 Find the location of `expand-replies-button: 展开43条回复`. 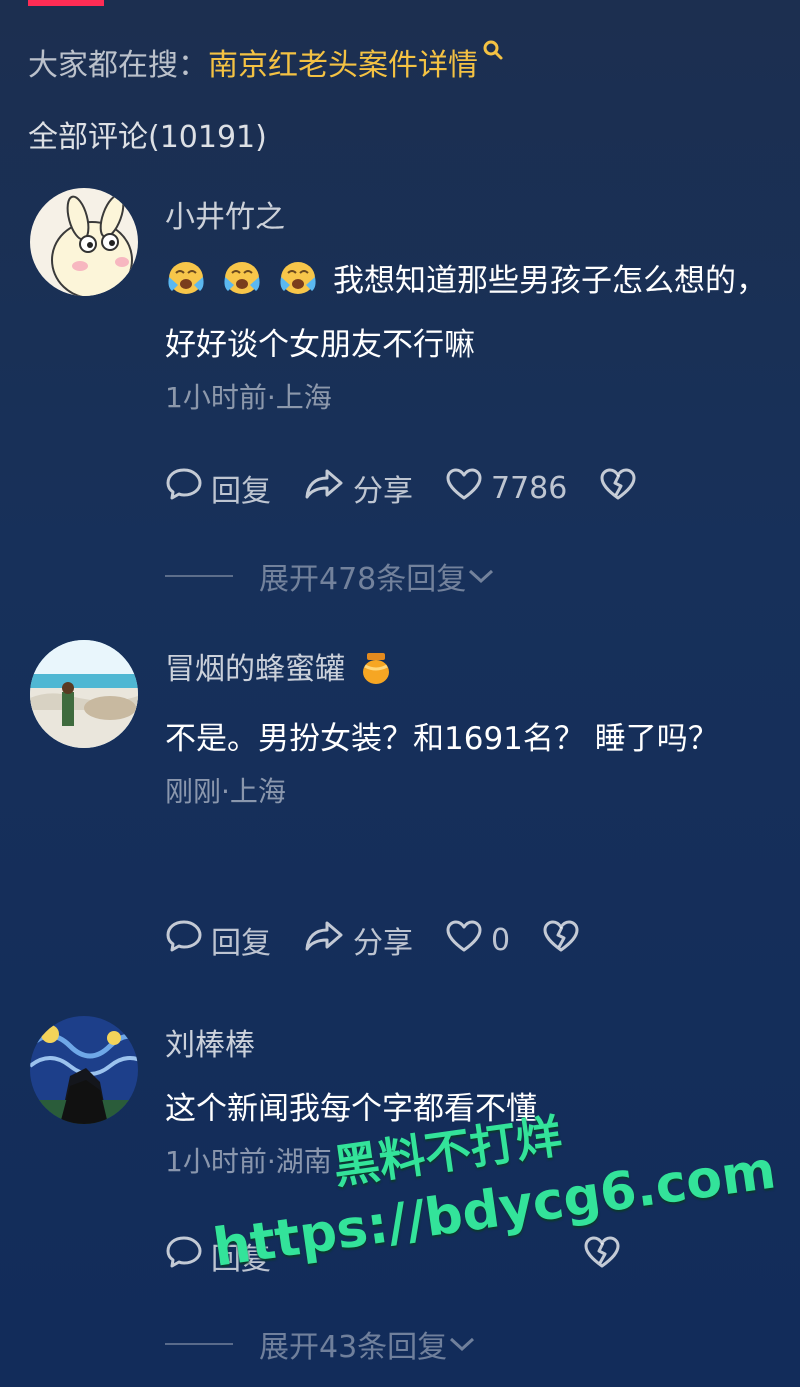

expand-replies-button: 展开43条回复 is located at coordinates (321, 1344).